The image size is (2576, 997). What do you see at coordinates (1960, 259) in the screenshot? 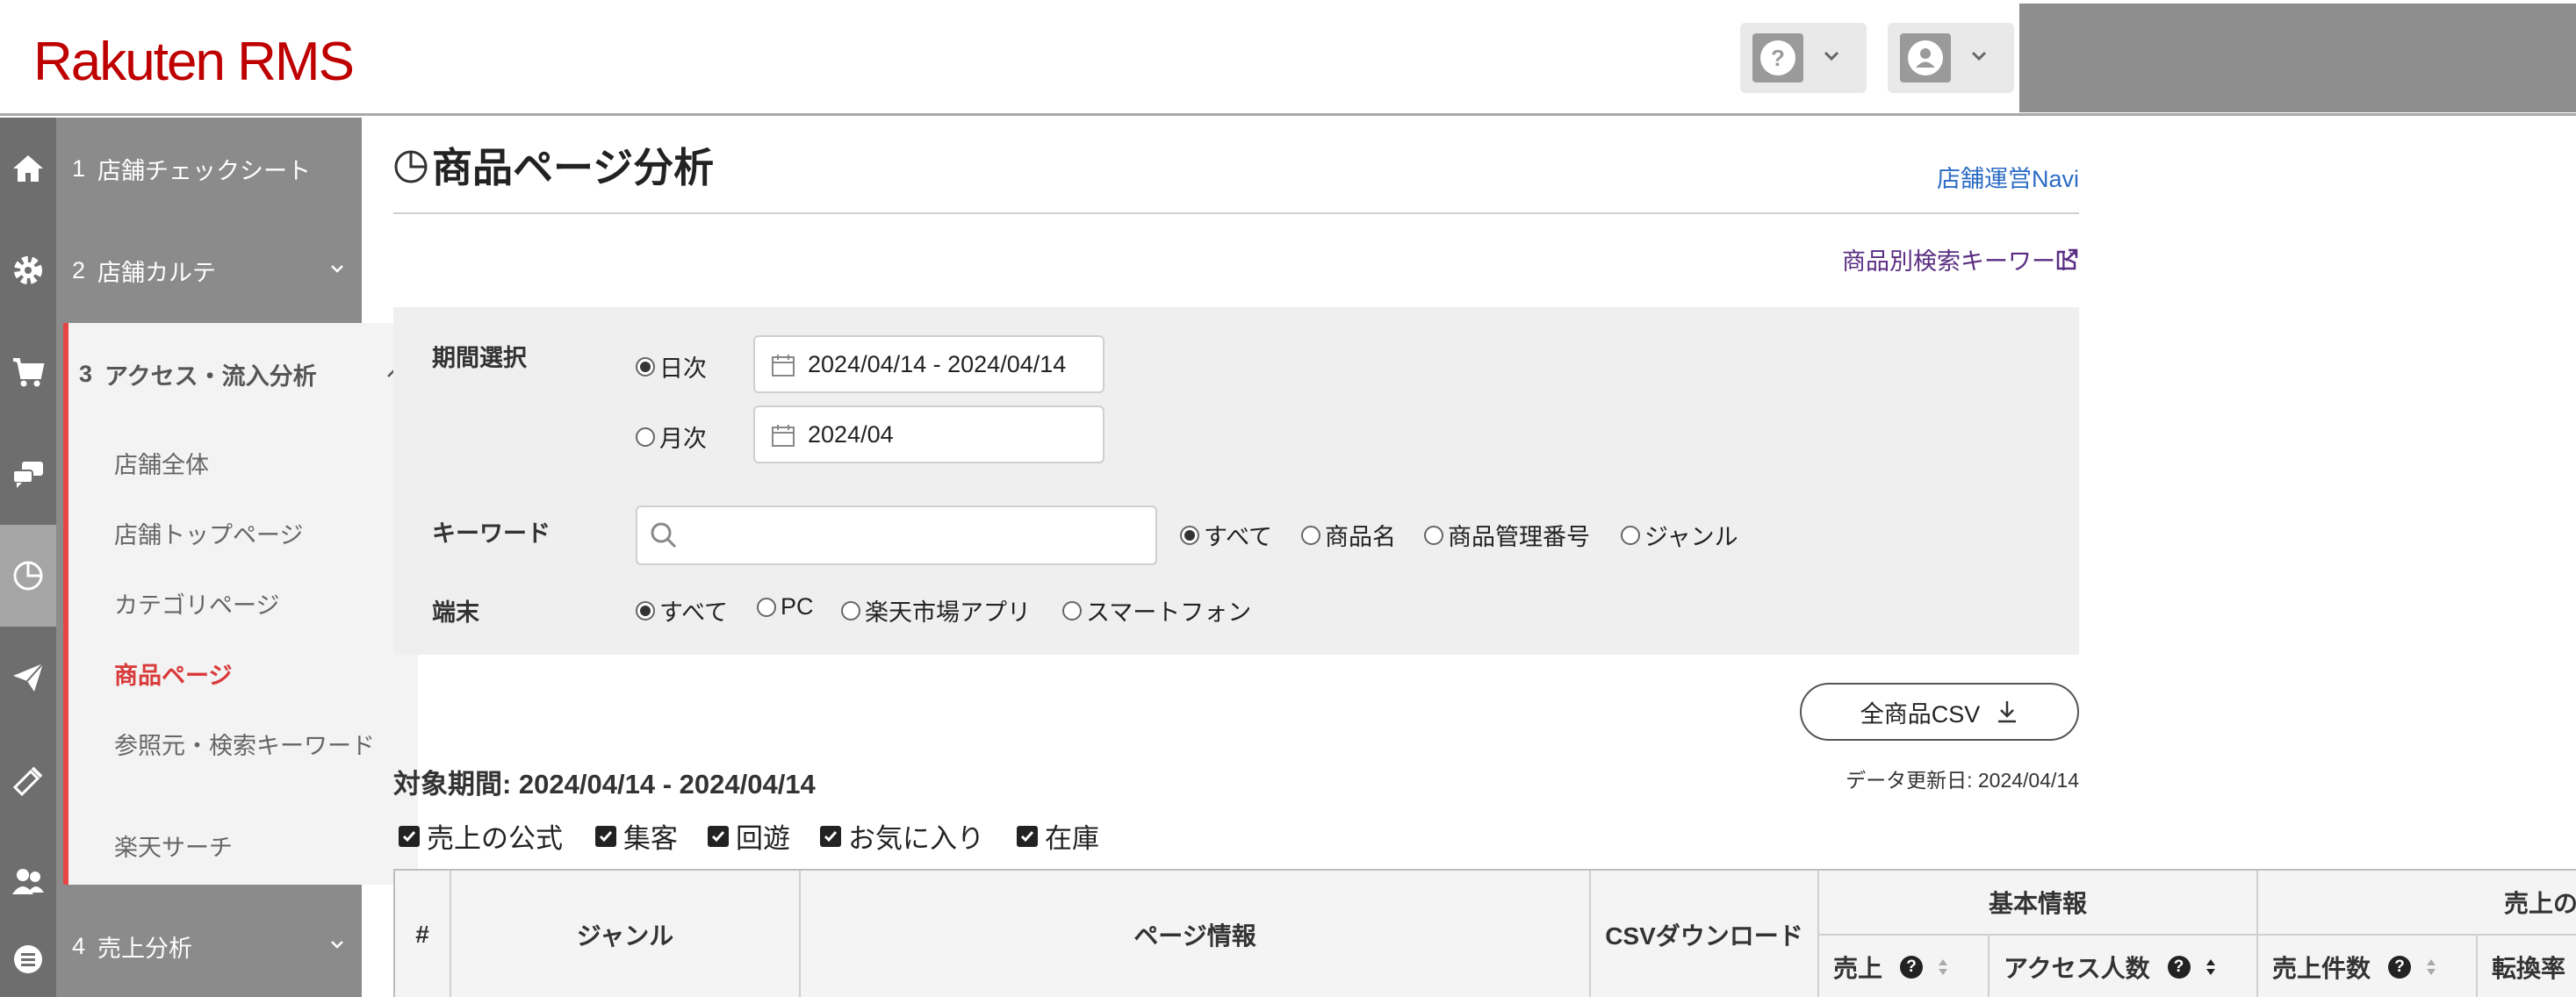
I see `product-keyword-link: 商品別検索キーワード` at bounding box center [1960, 259].